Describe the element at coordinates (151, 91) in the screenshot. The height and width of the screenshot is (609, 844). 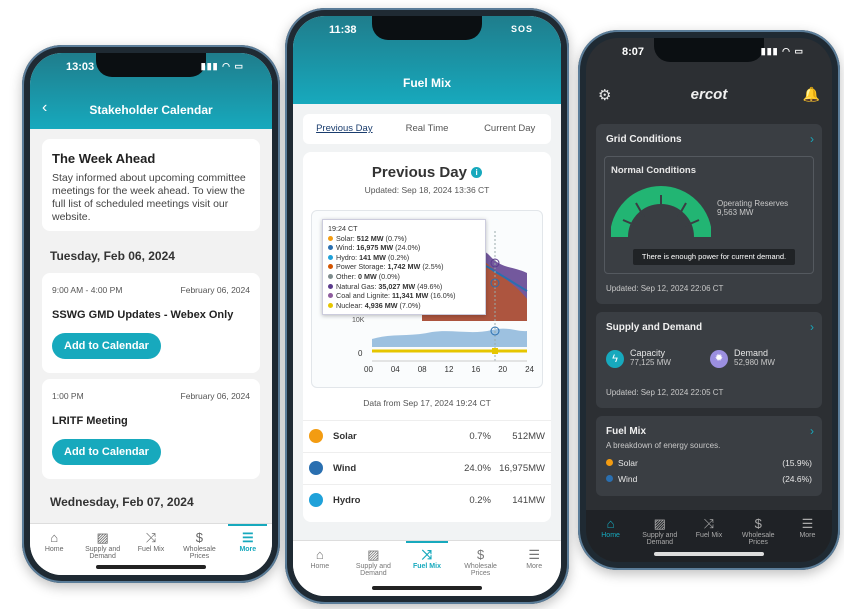
I see `calendar-header: 13:03 ▮▮▮ ◠ ▭ ‹ Stakeholder Calendar` at that location.